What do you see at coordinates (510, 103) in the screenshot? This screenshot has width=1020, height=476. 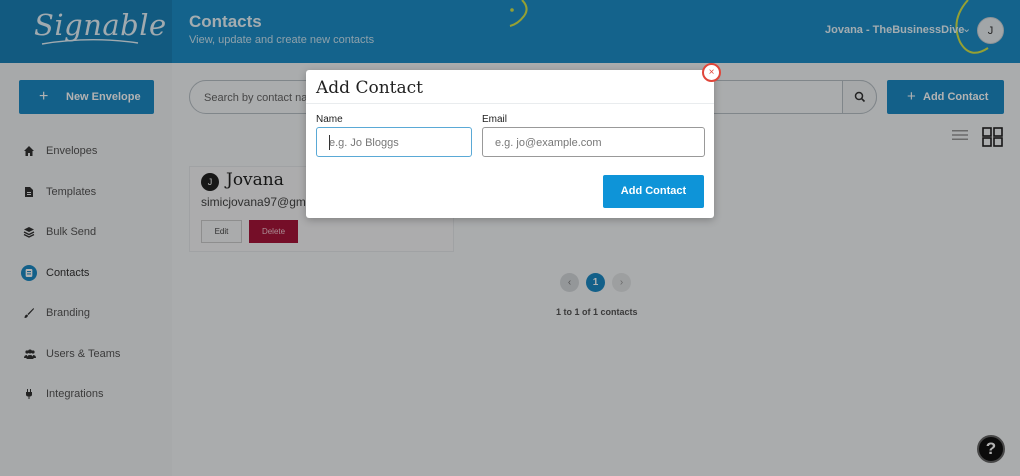 I see `modal-divider` at bounding box center [510, 103].